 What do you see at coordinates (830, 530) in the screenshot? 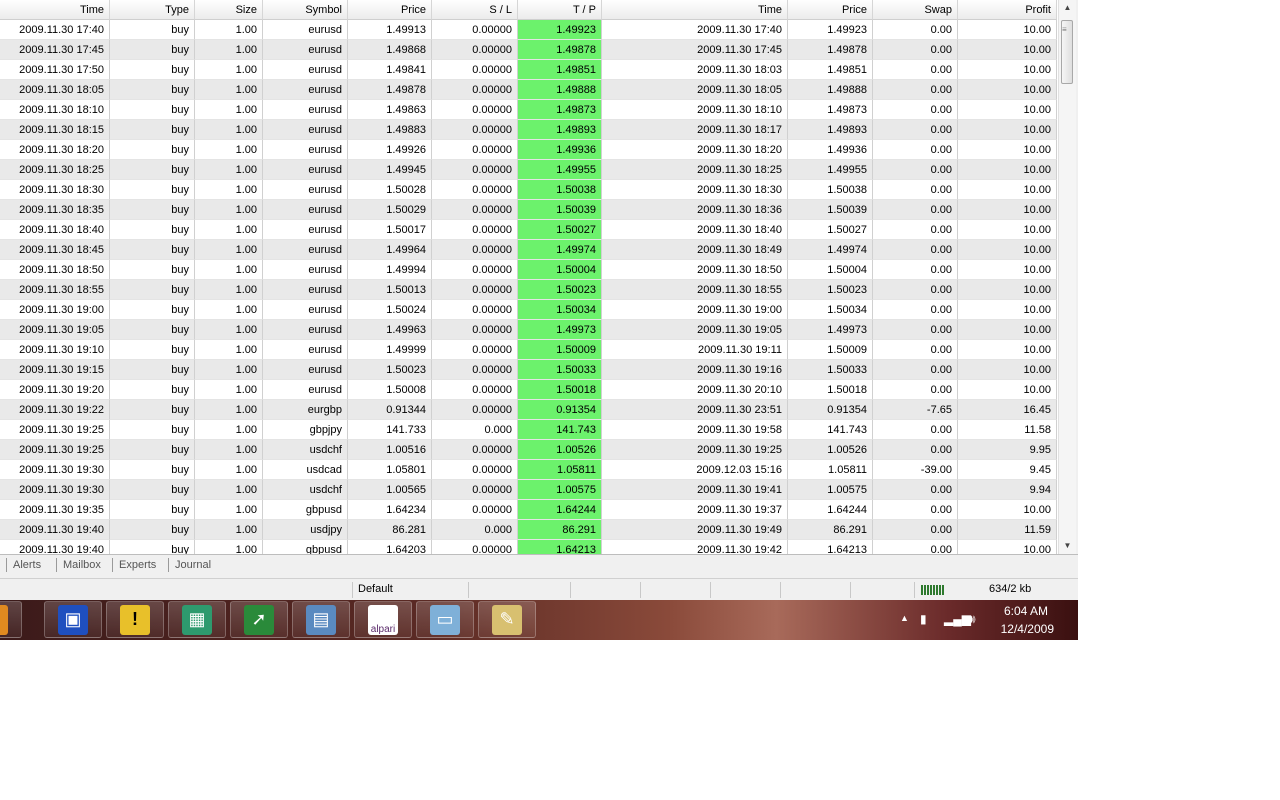
I see `cell-close-price: 86.291` at bounding box center [830, 530].